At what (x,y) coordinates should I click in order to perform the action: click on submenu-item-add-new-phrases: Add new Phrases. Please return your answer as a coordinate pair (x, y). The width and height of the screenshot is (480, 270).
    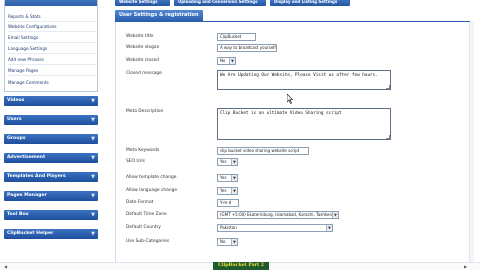
    Looking at the image, I should click on (52, 60).